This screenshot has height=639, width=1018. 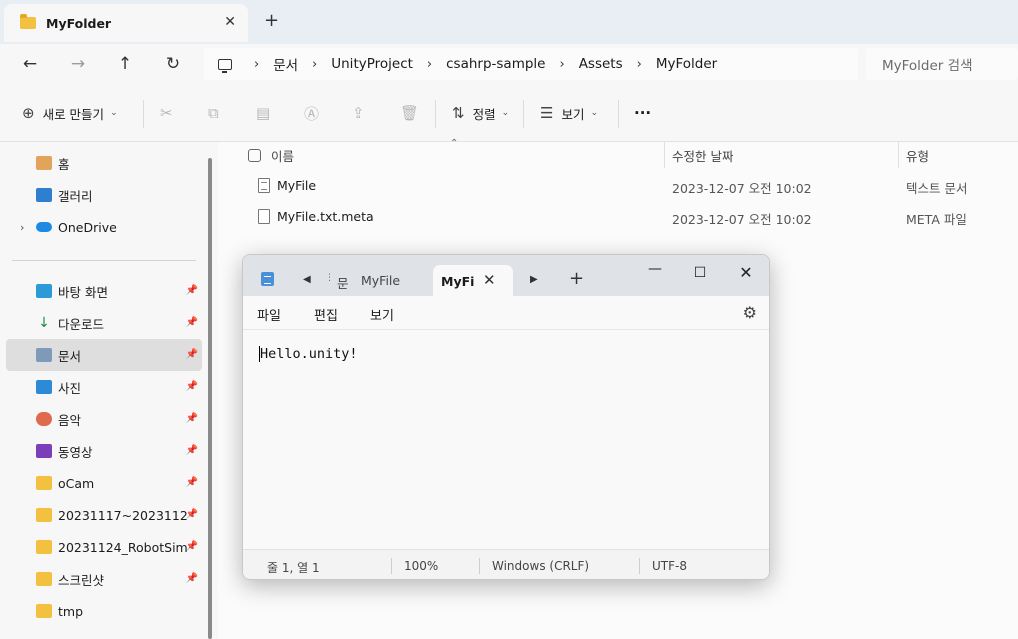 I want to click on rename-icon: Ⓐ, so click(x=312, y=113).